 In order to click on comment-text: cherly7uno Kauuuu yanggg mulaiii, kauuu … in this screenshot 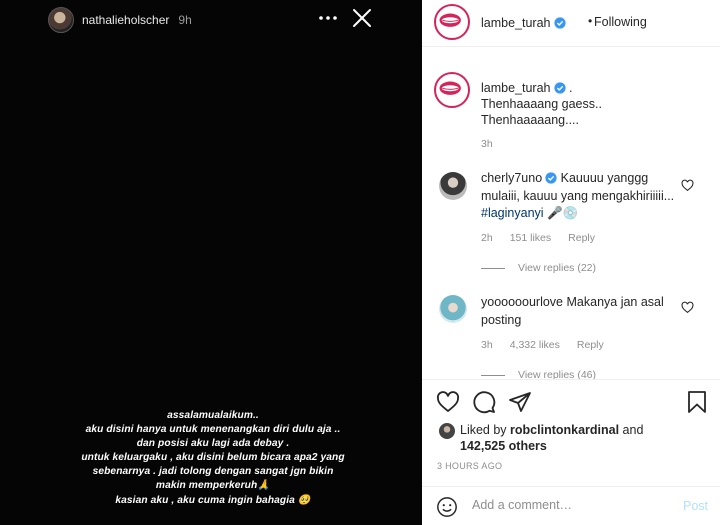, I will do `click(581, 196)`.